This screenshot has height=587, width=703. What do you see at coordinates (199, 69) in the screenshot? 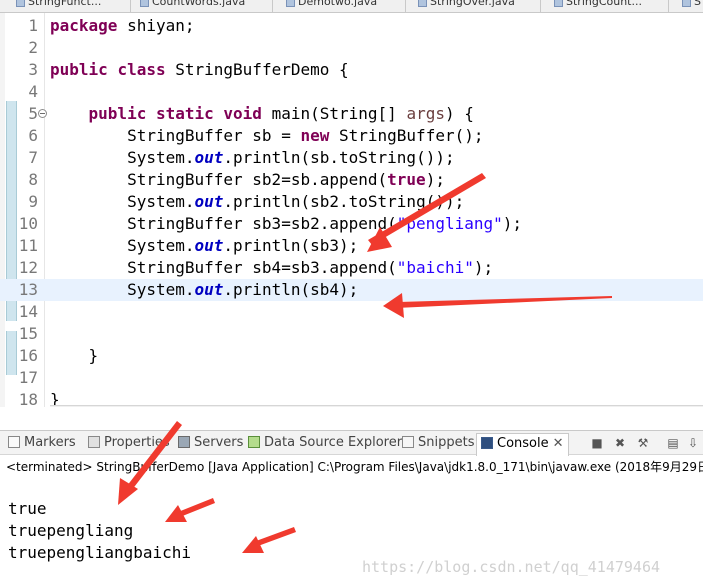
I see `code-text: public class StringBufferDemo {` at bounding box center [199, 69].